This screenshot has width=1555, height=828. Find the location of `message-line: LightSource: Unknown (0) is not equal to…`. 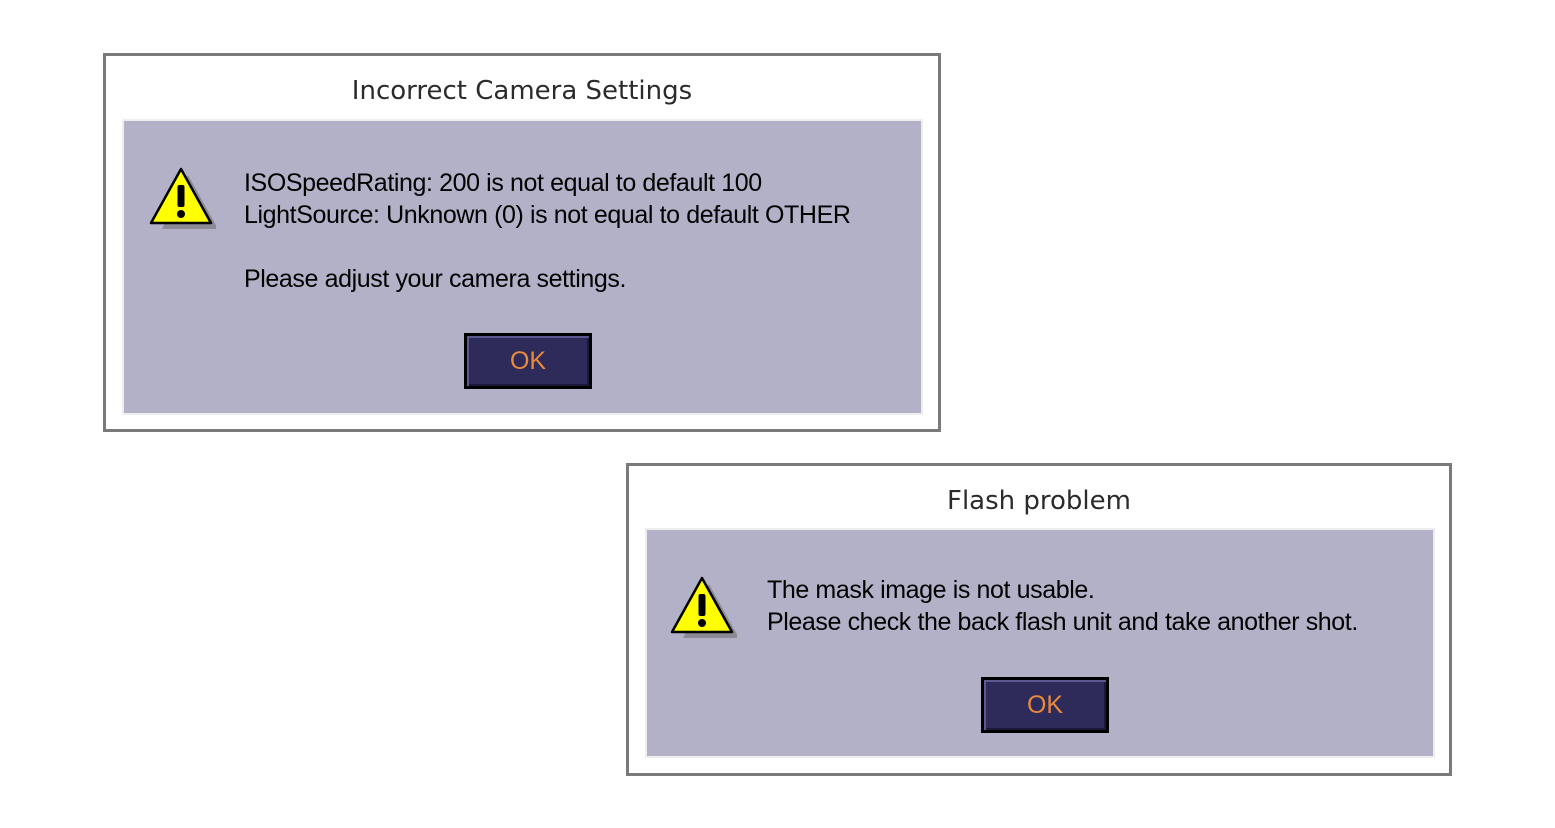

message-line: LightSource: Unknown (0) is not equal to… is located at coordinates (547, 215).